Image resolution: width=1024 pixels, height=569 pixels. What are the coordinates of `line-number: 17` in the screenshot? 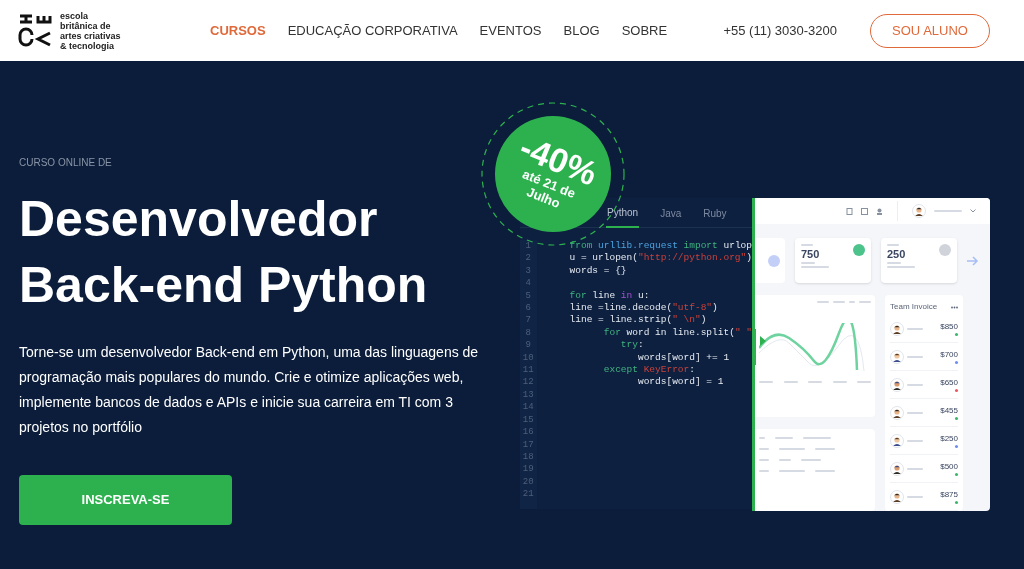 It's located at (528, 444).